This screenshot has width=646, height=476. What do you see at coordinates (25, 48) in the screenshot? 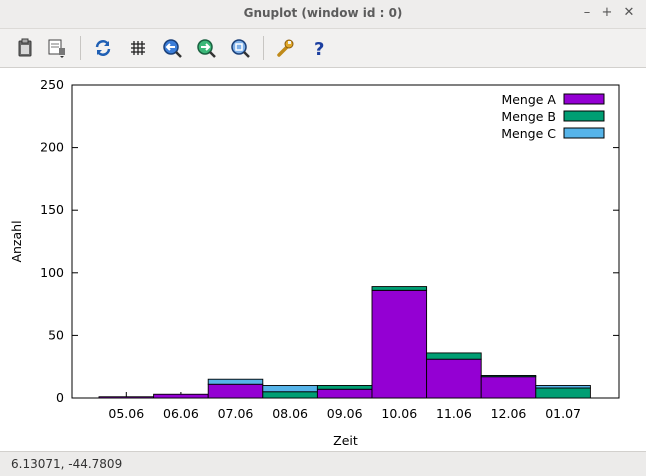
I see `clipboard-icon` at bounding box center [25, 48].